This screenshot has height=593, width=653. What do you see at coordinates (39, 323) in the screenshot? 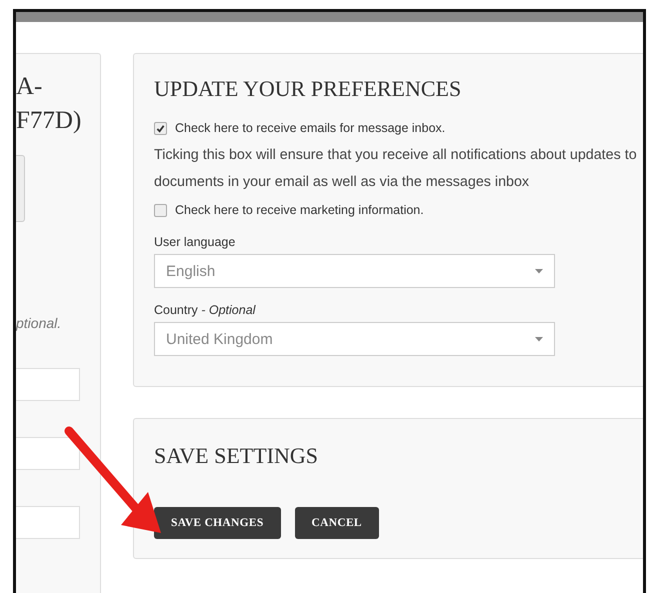
I see `optional-note: ptional.` at bounding box center [39, 323].